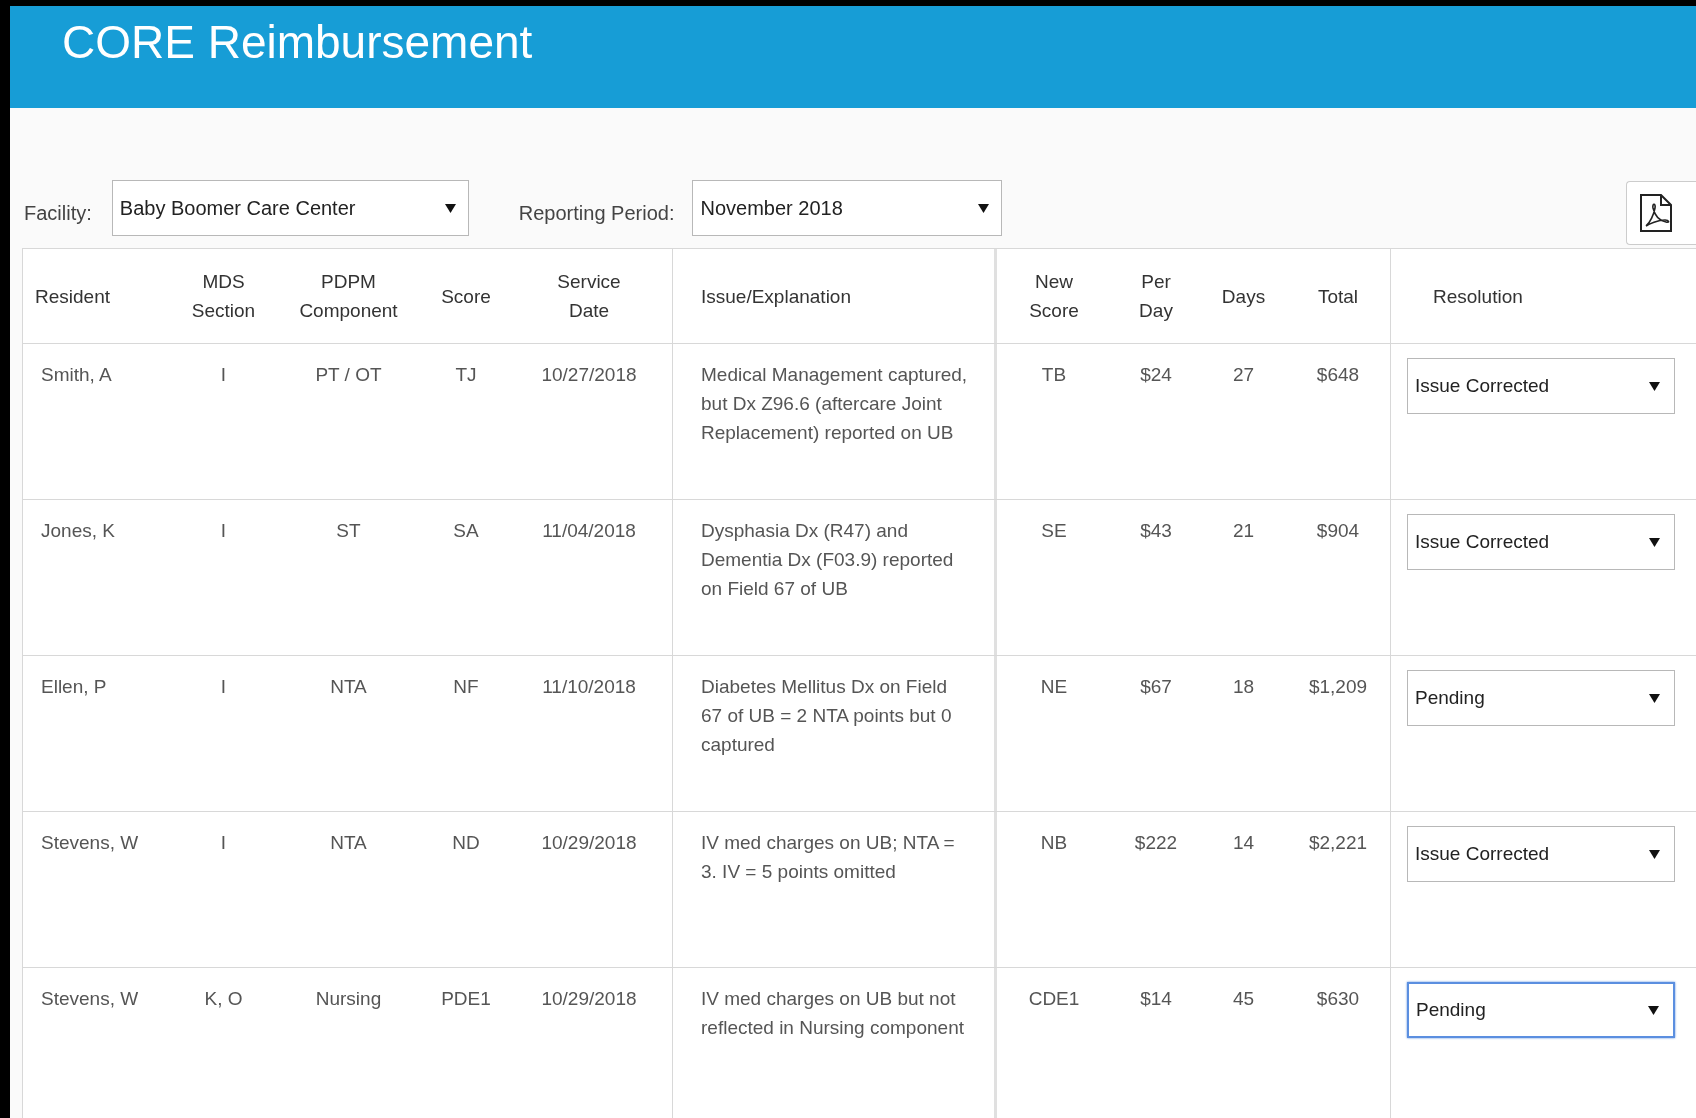 This screenshot has width=1696, height=1118. What do you see at coordinates (1156, 843) in the screenshot?
I see `table-cell-text: $222` at bounding box center [1156, 843].